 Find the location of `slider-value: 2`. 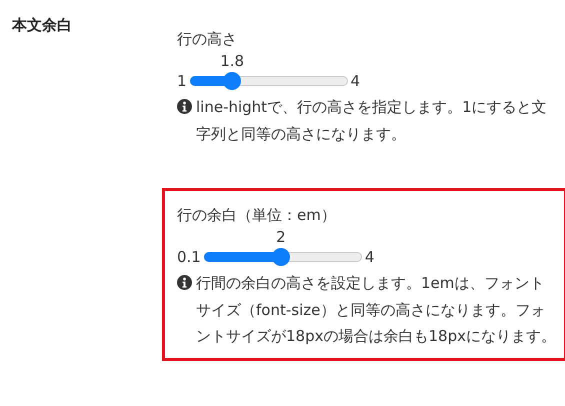

slider-value: 2 is located at coordinates (281, 237).